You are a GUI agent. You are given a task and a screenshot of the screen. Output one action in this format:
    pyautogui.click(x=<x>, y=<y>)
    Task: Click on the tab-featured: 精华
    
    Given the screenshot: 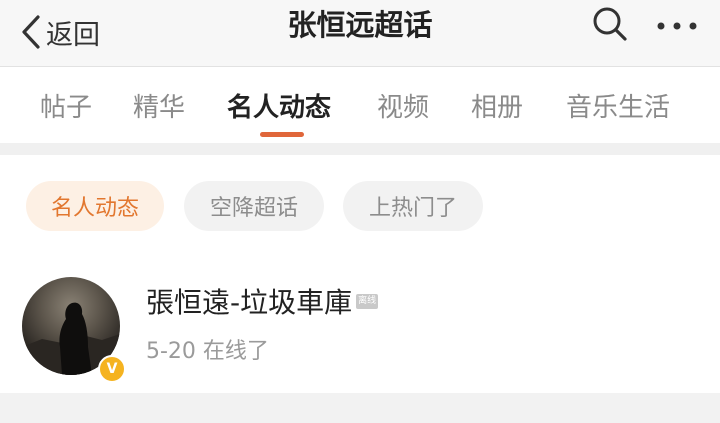 What is the action you would take?
    pyautogui.click(x=159, y=105)
    